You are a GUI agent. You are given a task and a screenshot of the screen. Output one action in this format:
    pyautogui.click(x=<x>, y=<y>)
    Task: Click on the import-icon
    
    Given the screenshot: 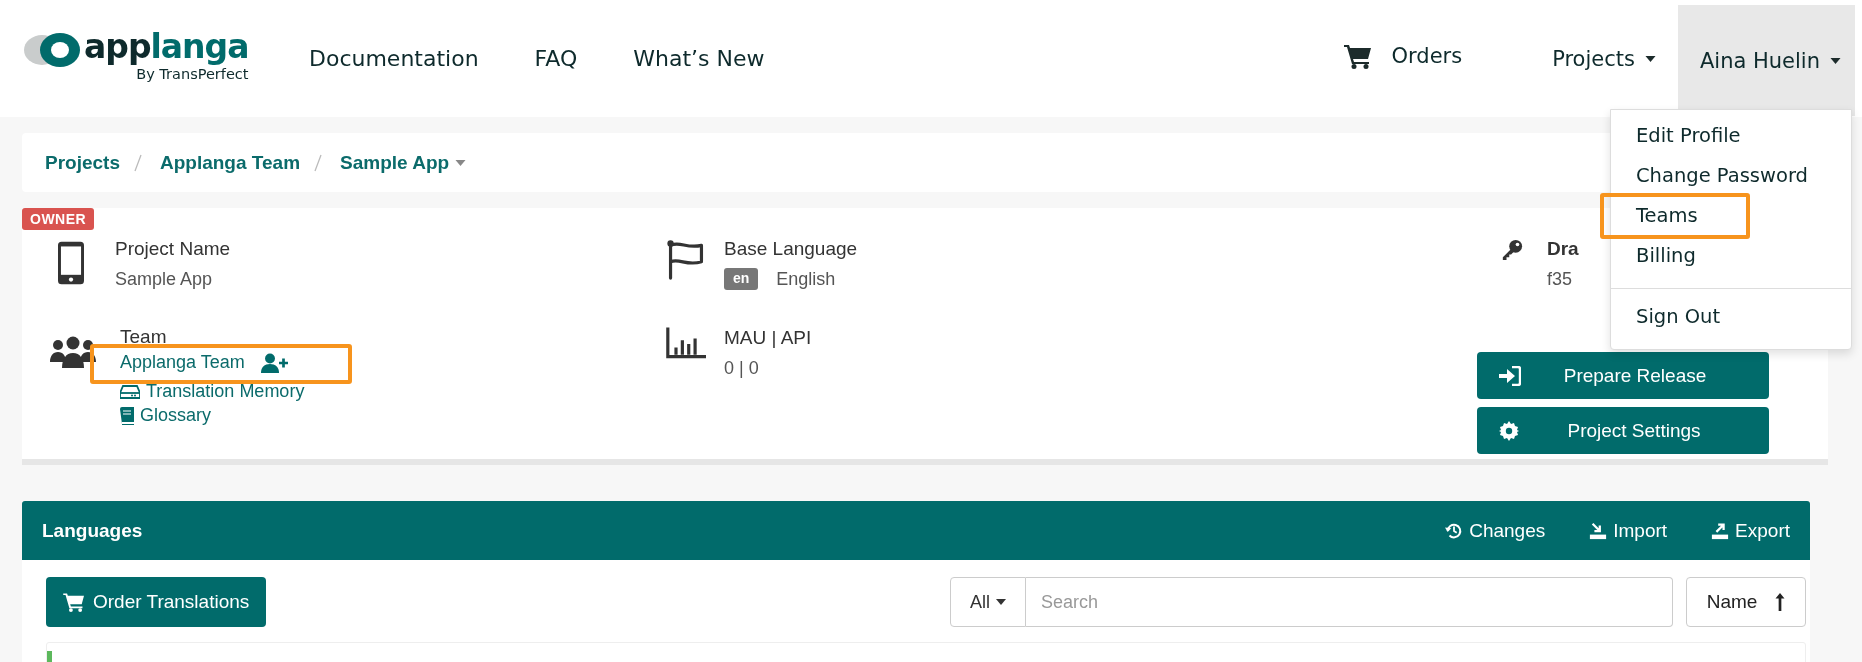 What is the action you would take?
    pyautogui.click(x=1598, y=530)
    